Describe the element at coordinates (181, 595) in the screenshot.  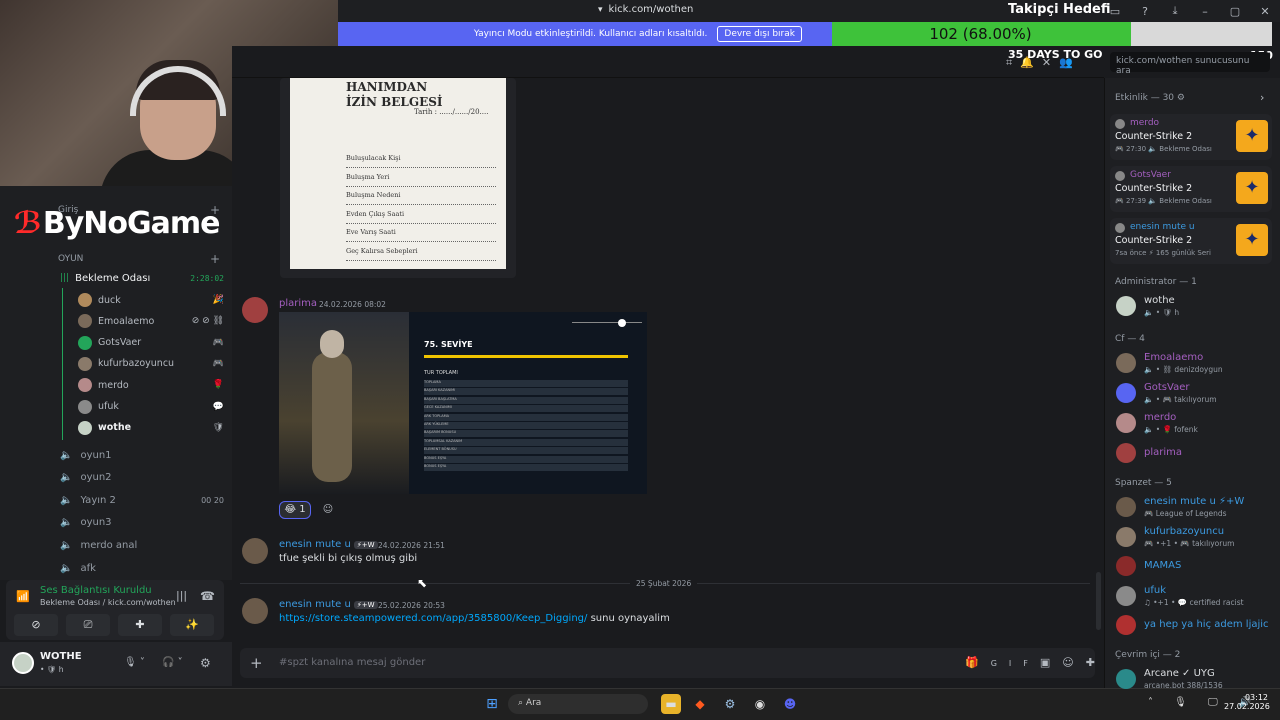
I see `noise-suppression-icon: |||` at that location.